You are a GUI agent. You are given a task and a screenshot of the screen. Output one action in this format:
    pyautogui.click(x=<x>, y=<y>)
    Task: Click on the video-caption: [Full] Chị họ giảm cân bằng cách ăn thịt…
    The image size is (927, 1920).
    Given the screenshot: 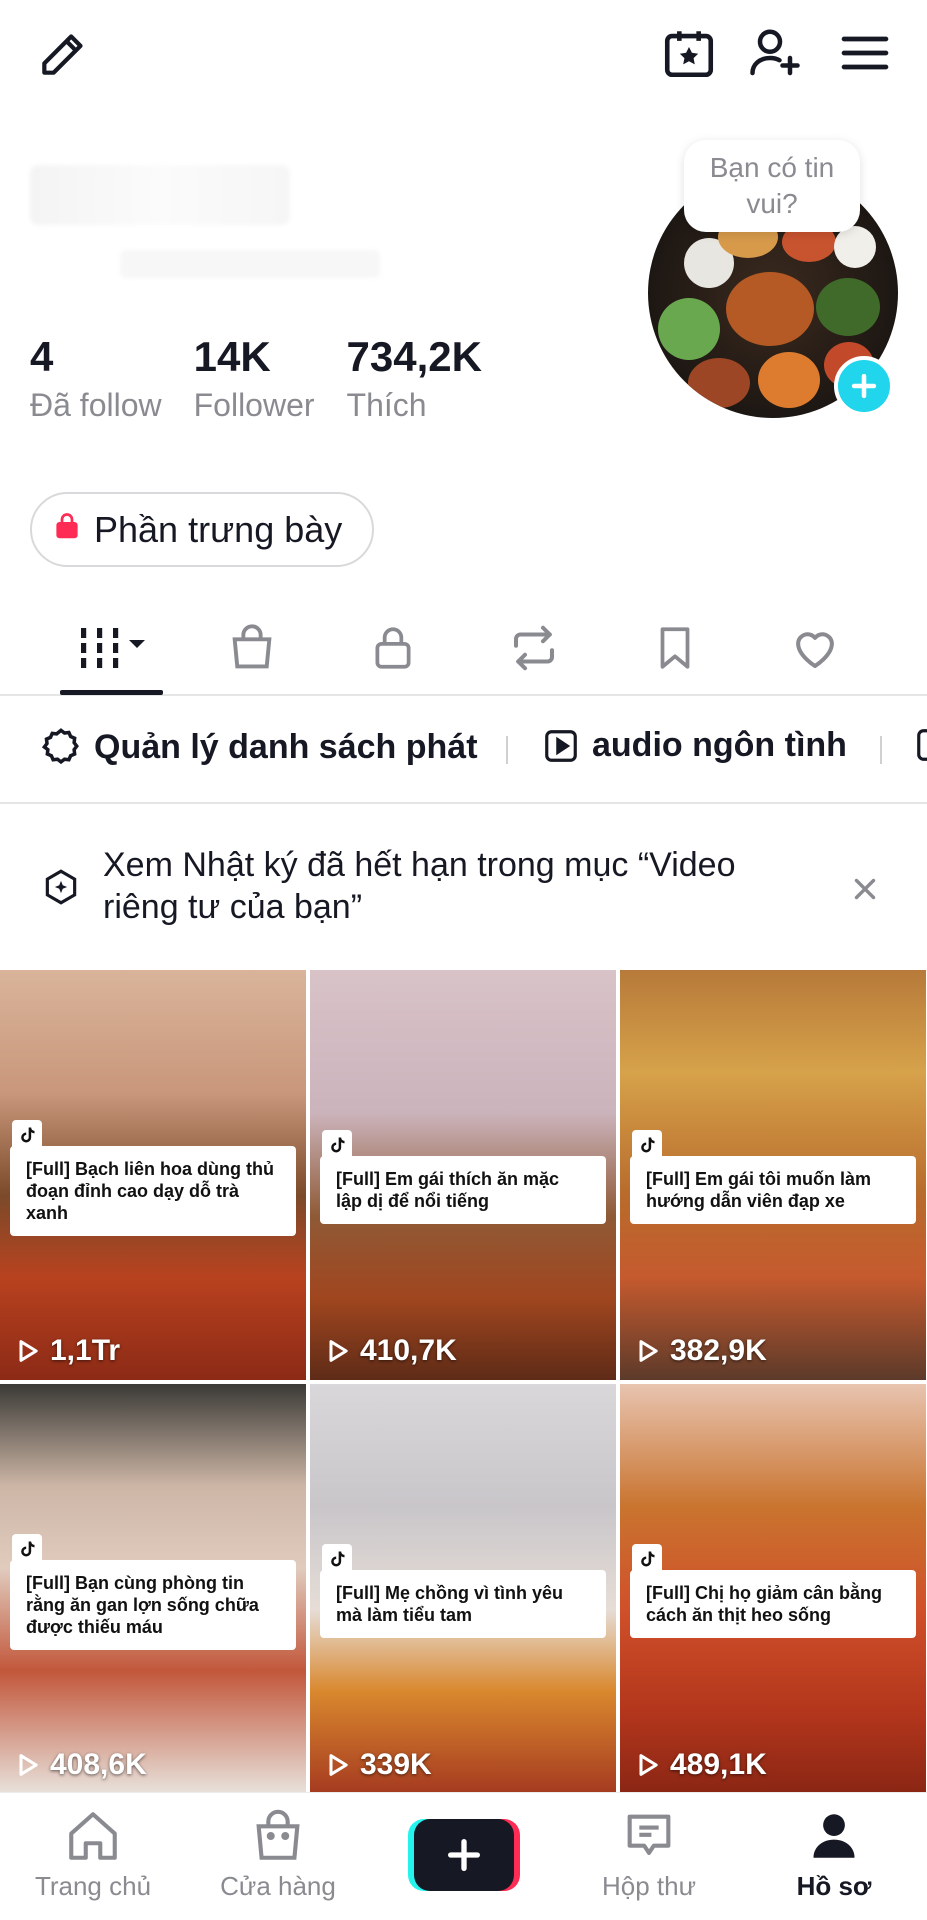 What is the action you would take?
    pyautogui.click(x=773, y=1604)
    